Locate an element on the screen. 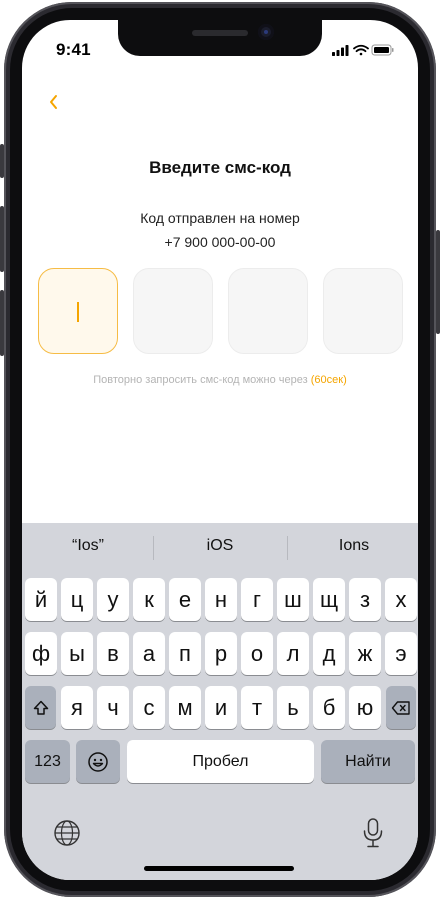 The height and width of the screenshot is (899, 440). microphone-icon is located at coordinates (373, 833).